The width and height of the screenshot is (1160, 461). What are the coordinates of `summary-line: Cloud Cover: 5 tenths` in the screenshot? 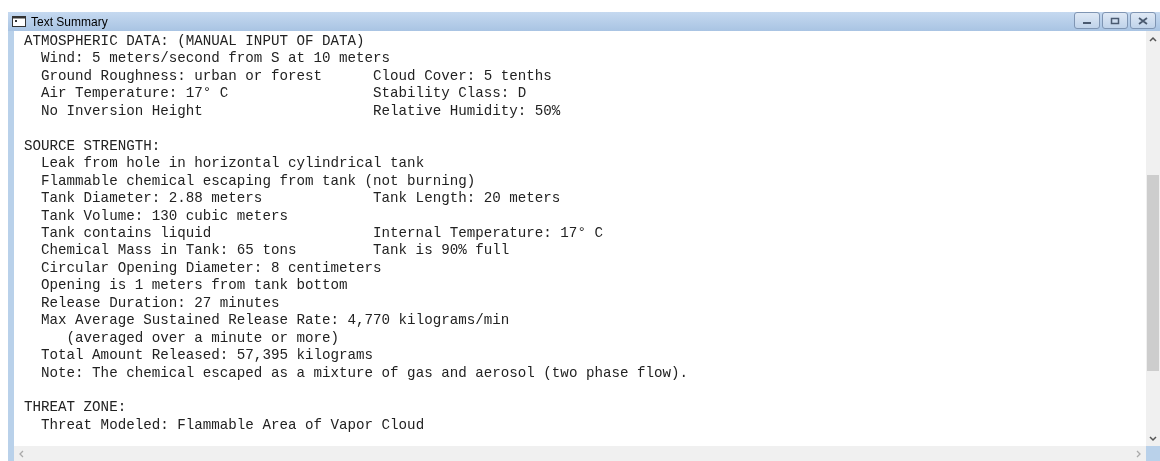 It's located at (462, 76).